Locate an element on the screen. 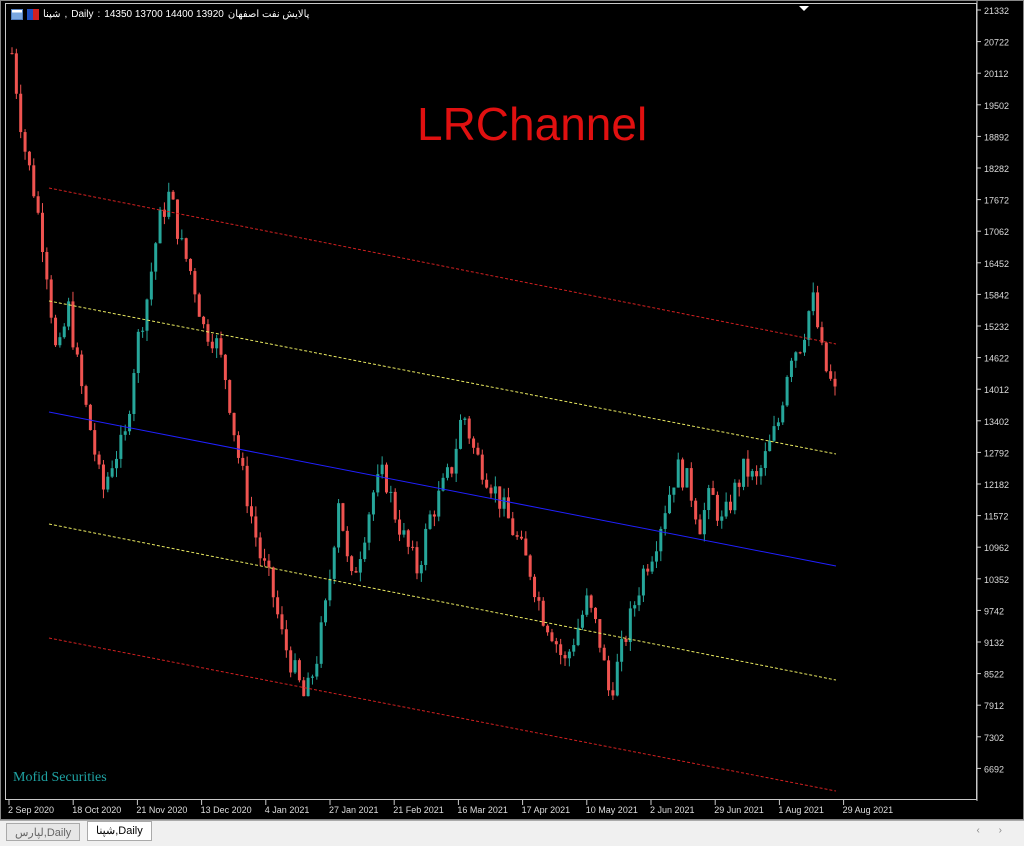 The height and width of the screenshot is (846, 1024). date-tick-label: 18 Oct 2020 is located at coordinates (96, 810).